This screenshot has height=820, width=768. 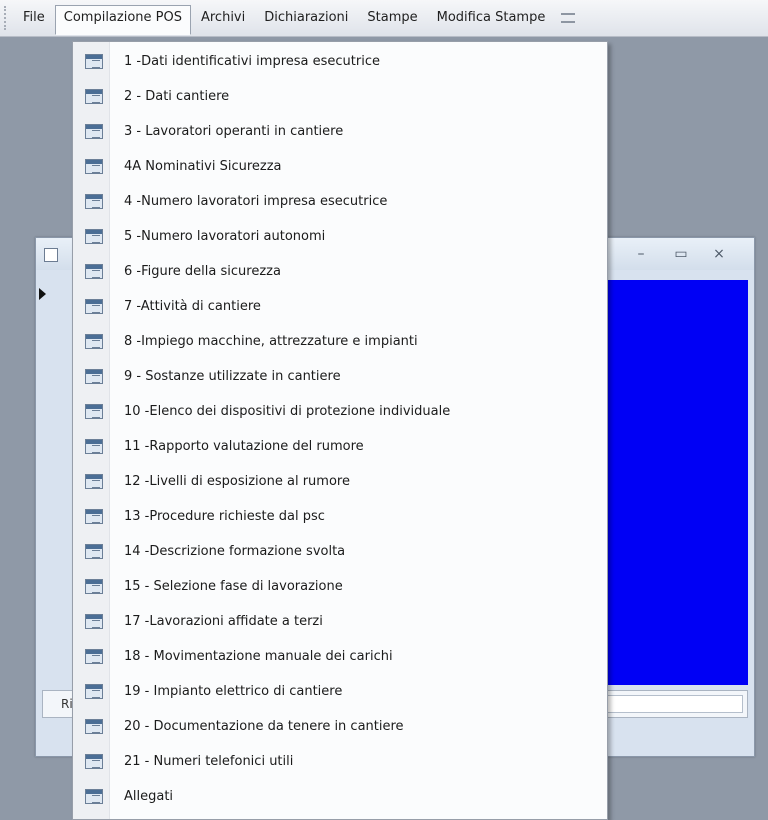 I want to click on menu-stampe: Stampe, so click(x=392, y=18).